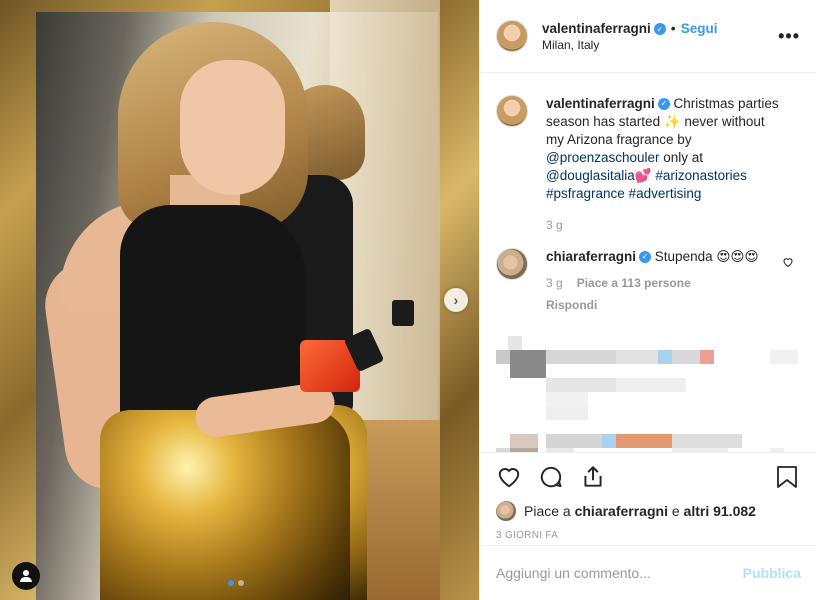  Describe the element at coordinates (672, 121) in the screenshot. I see `sparkles-emoji: ✨` at that location.